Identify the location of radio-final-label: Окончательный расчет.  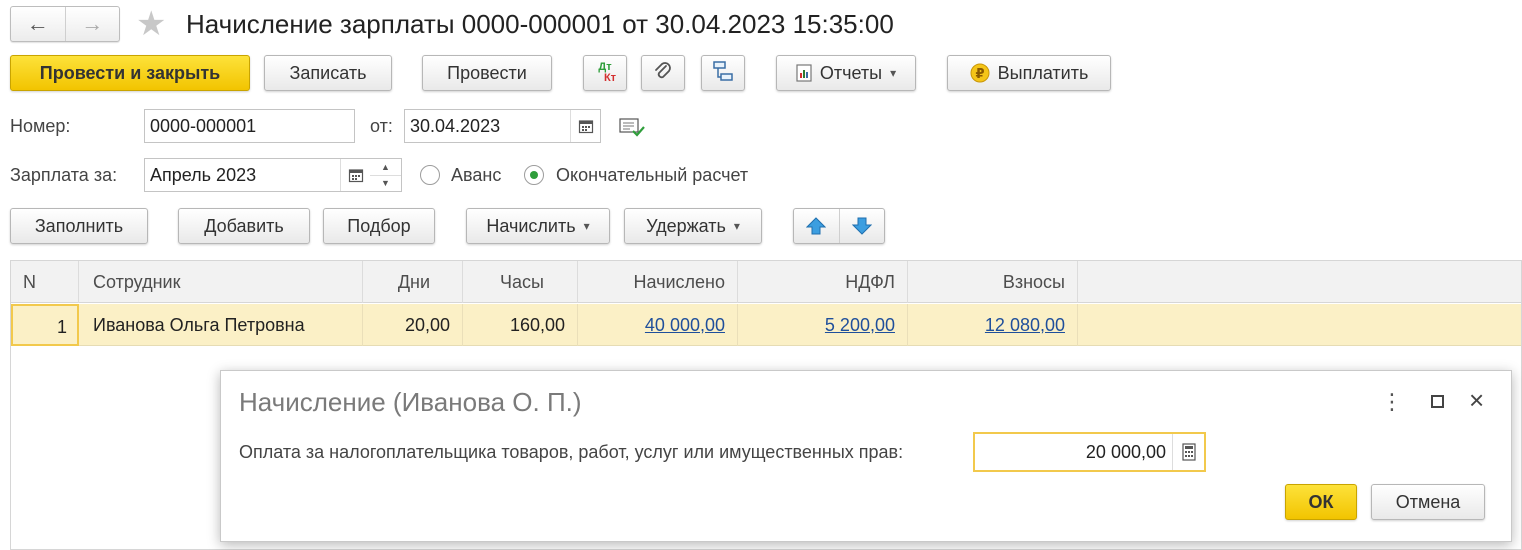
(652, 175).